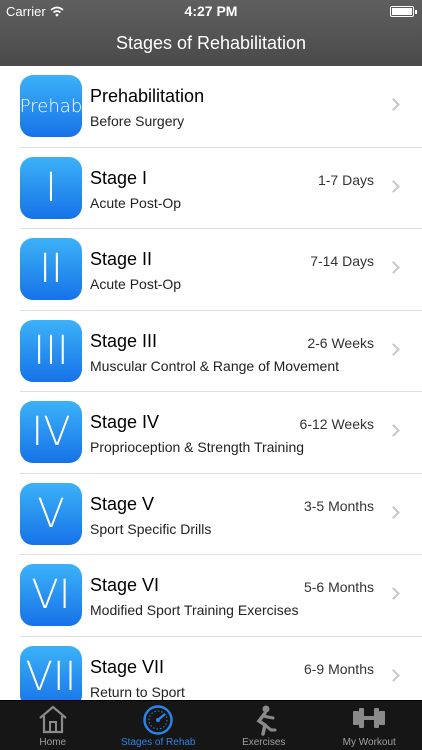 This screenshot has height=750, width=422. I want to click on stage-title: Stage II, so click(121, 259).